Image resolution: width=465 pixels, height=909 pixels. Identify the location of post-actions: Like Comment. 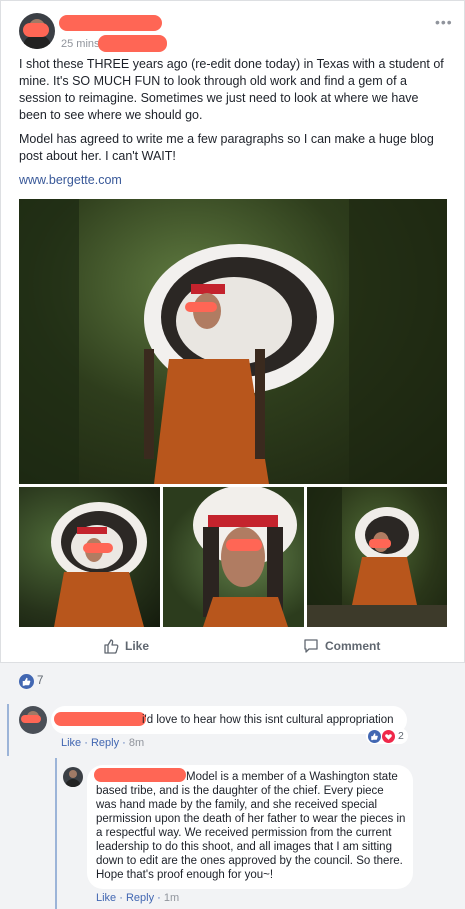
(232, 646).